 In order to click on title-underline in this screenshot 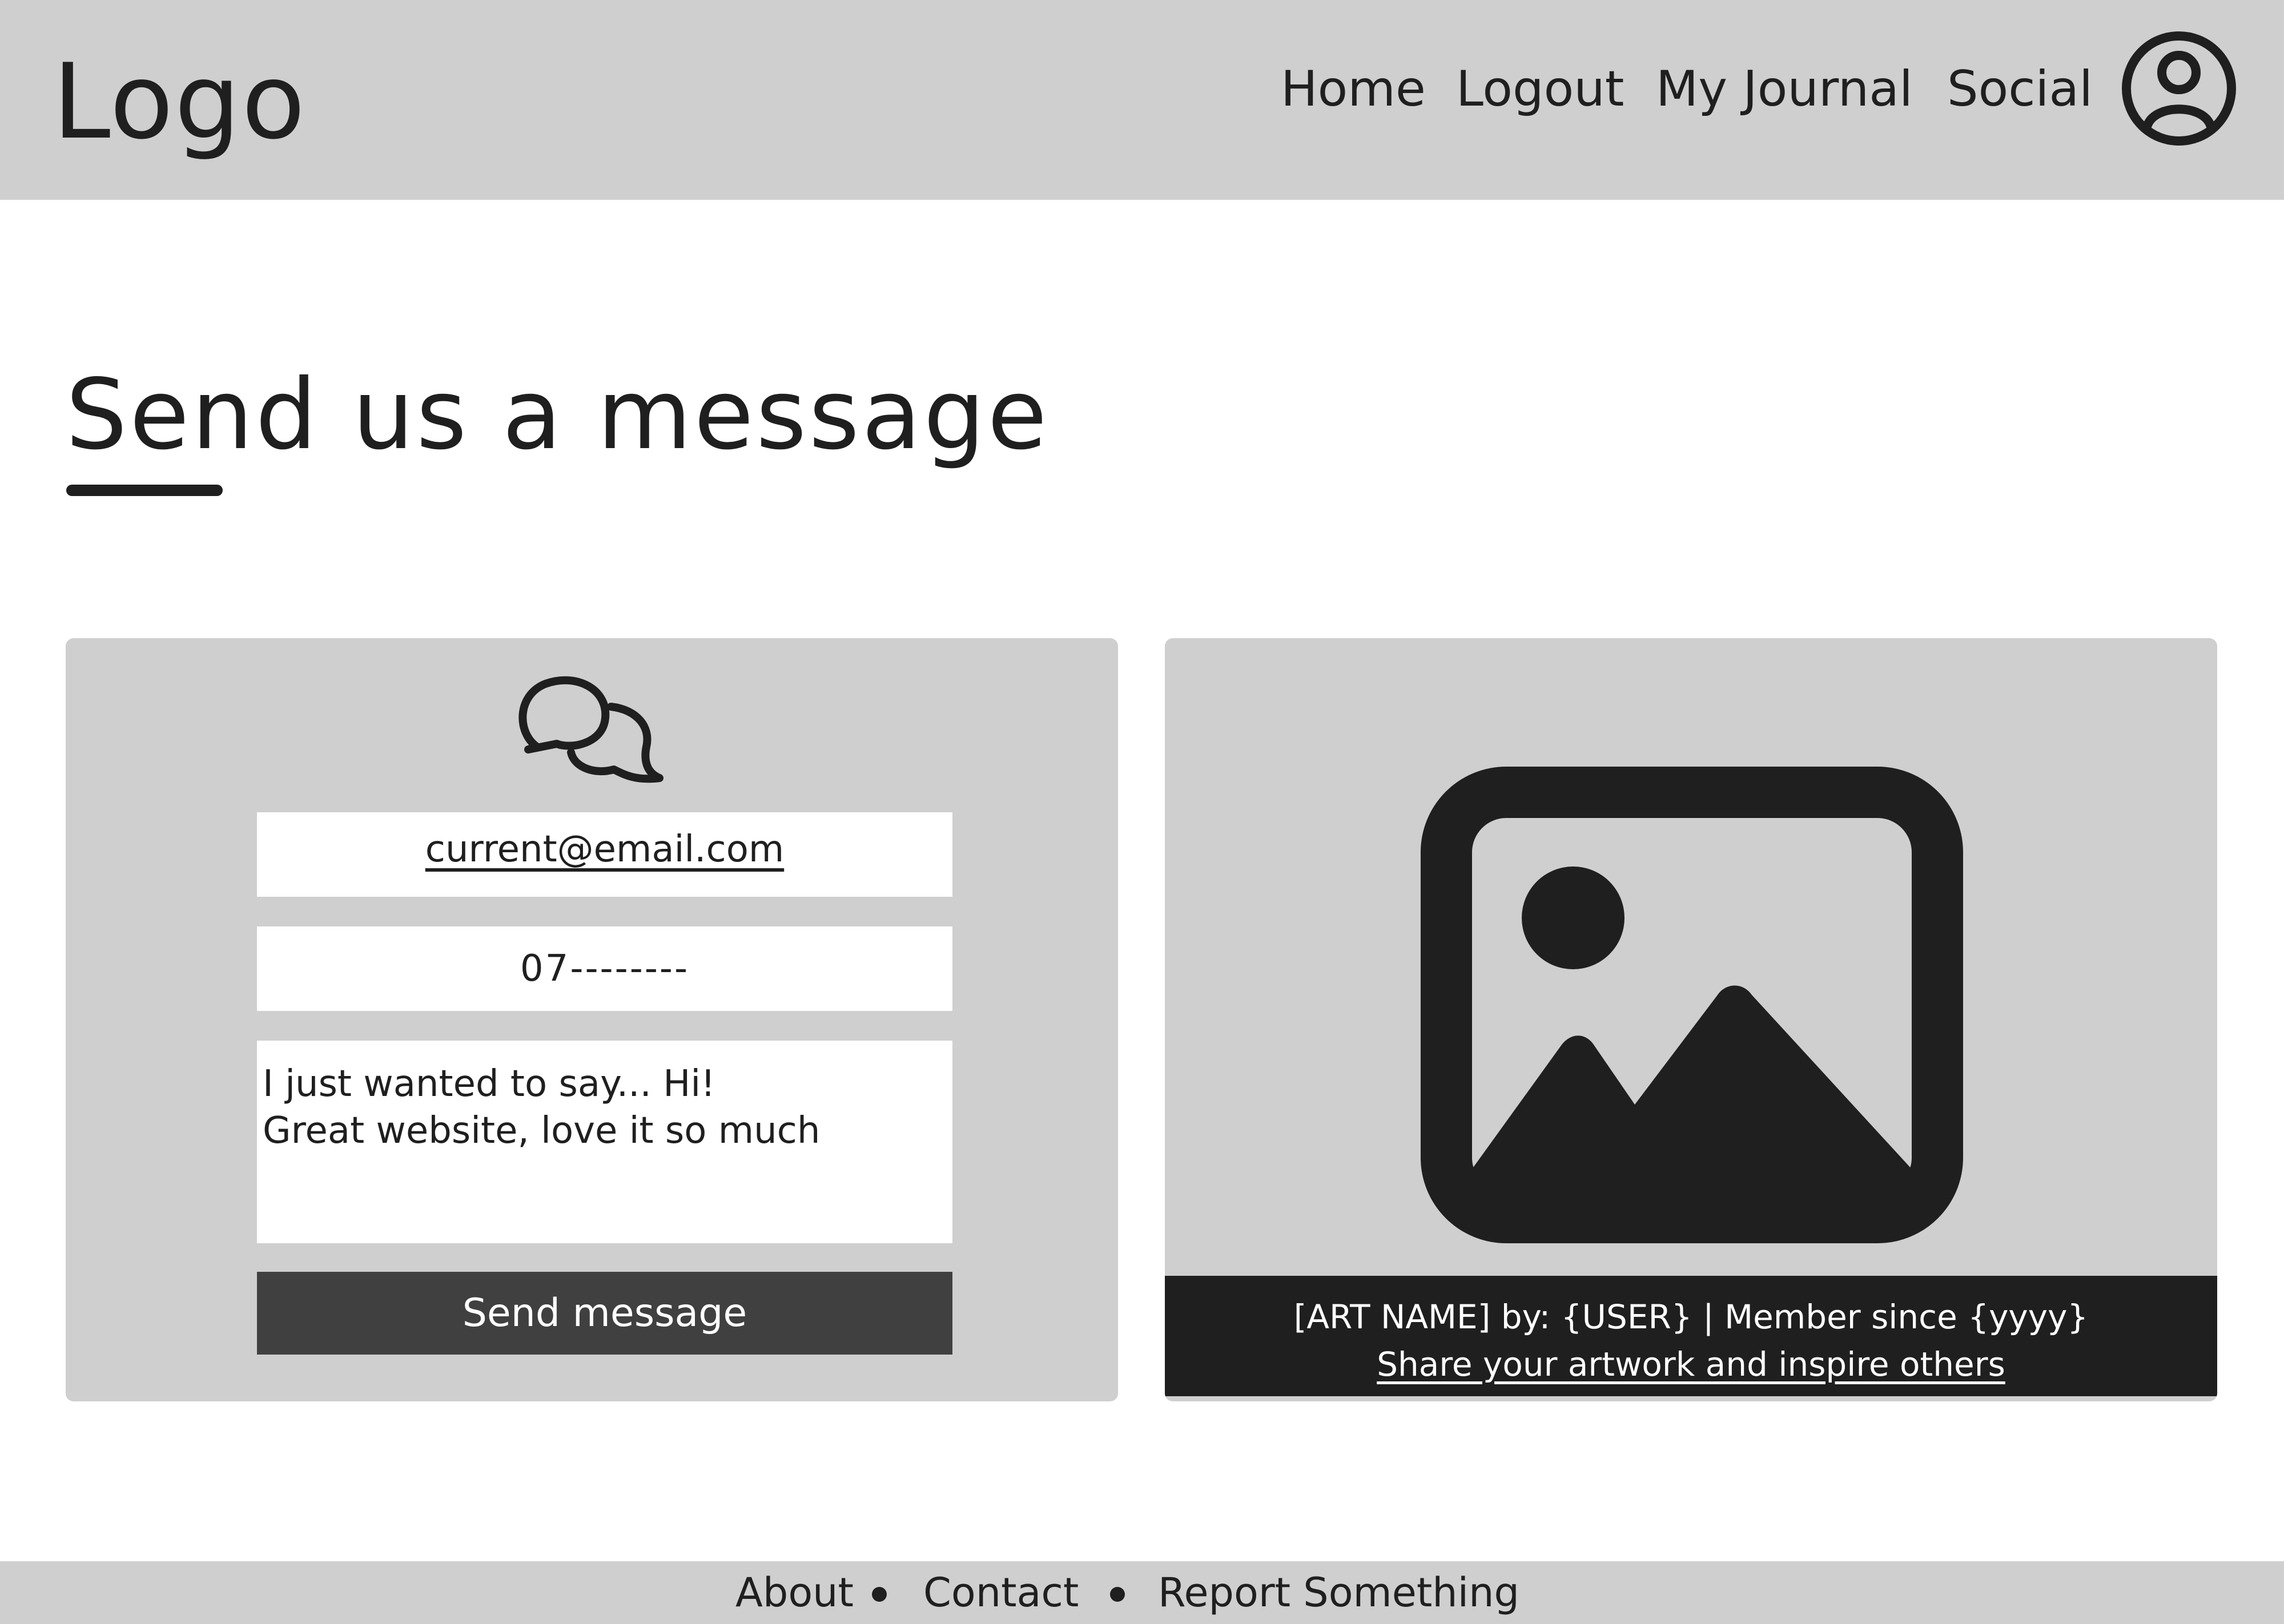, I will do `click(144, 491)`.